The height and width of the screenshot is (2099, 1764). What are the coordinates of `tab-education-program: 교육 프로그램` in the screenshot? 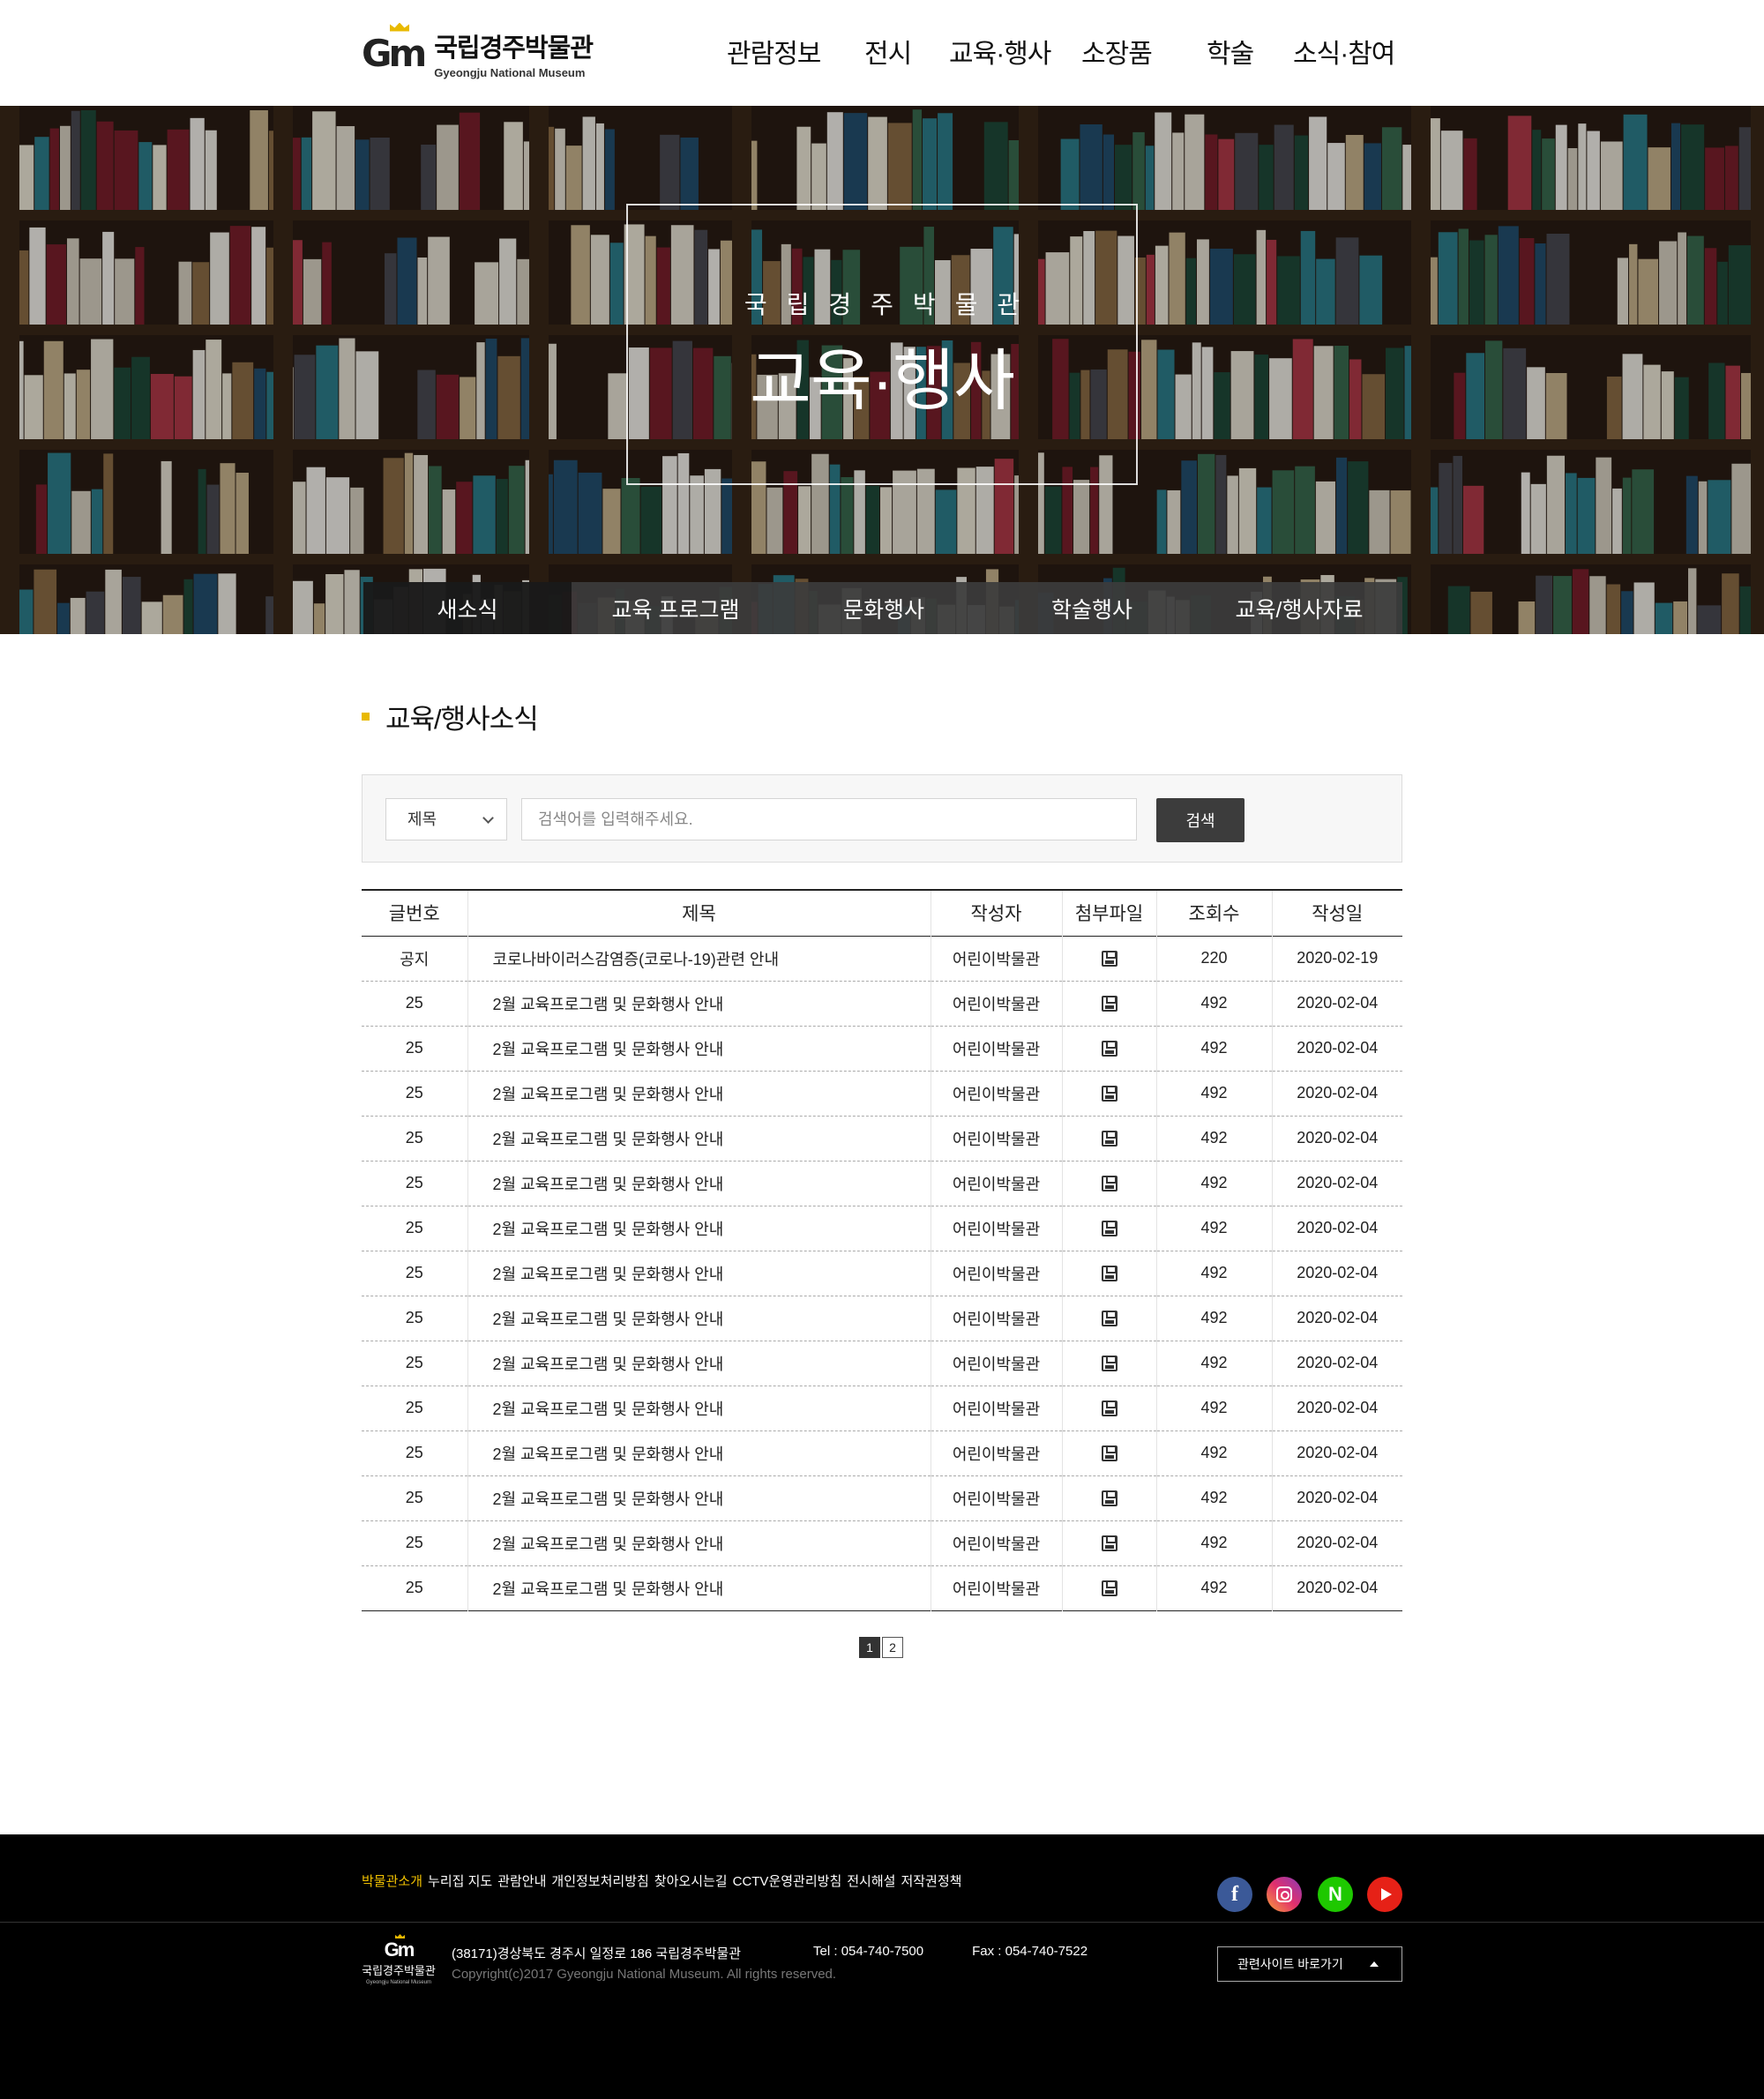 It's located at (676, 608).